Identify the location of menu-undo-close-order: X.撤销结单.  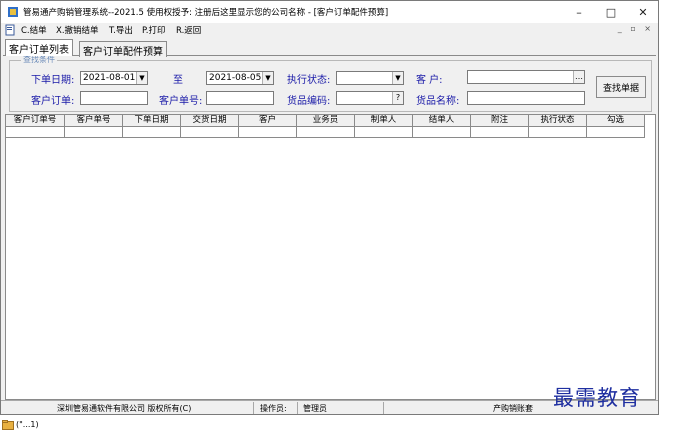
(77, 30).